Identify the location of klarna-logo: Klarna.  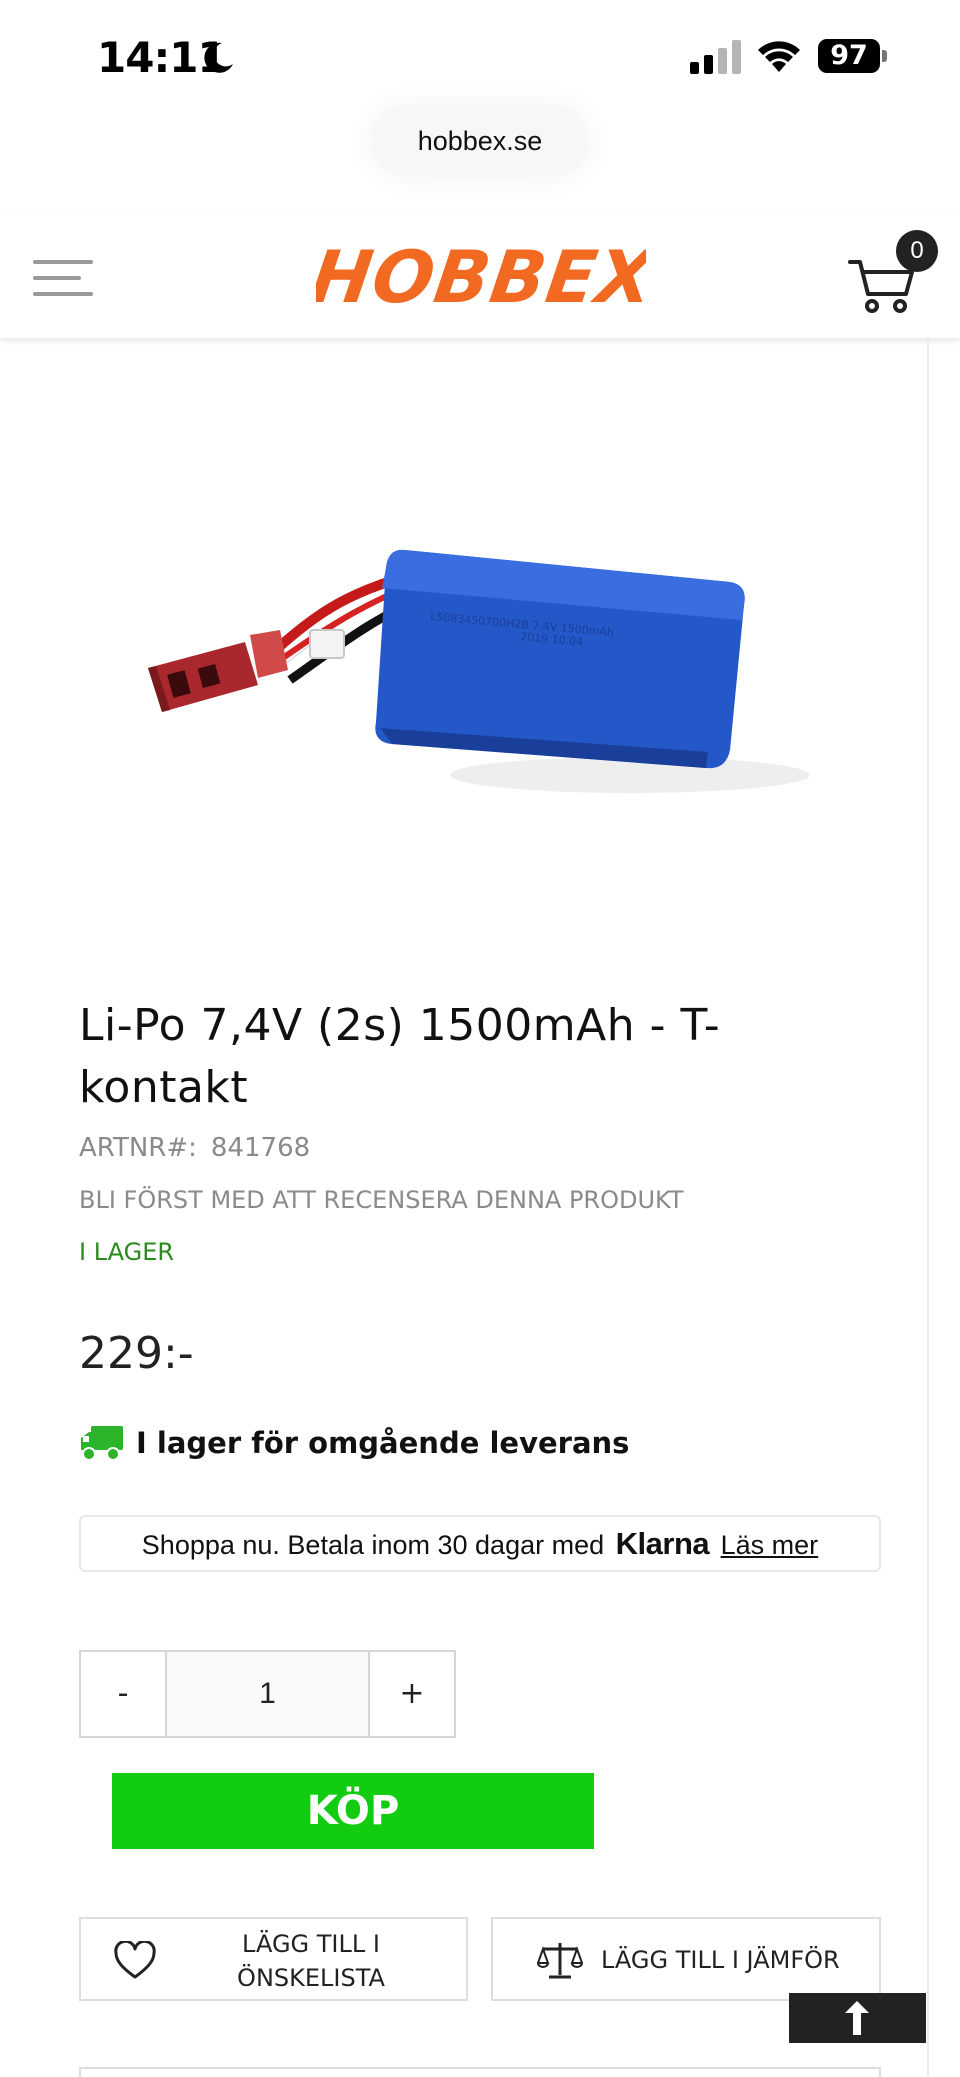
(662, 1543).